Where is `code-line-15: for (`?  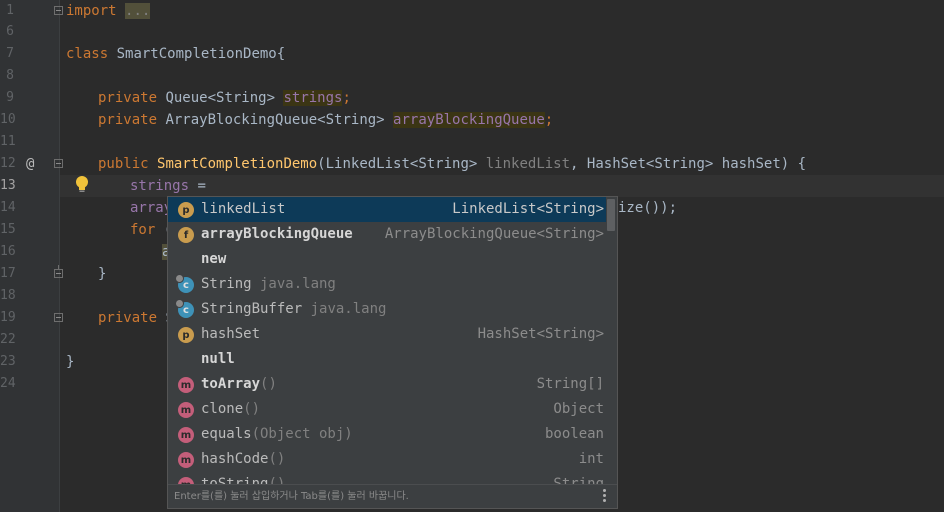 code-line-15: for ( is located at coordinates (151, 230).